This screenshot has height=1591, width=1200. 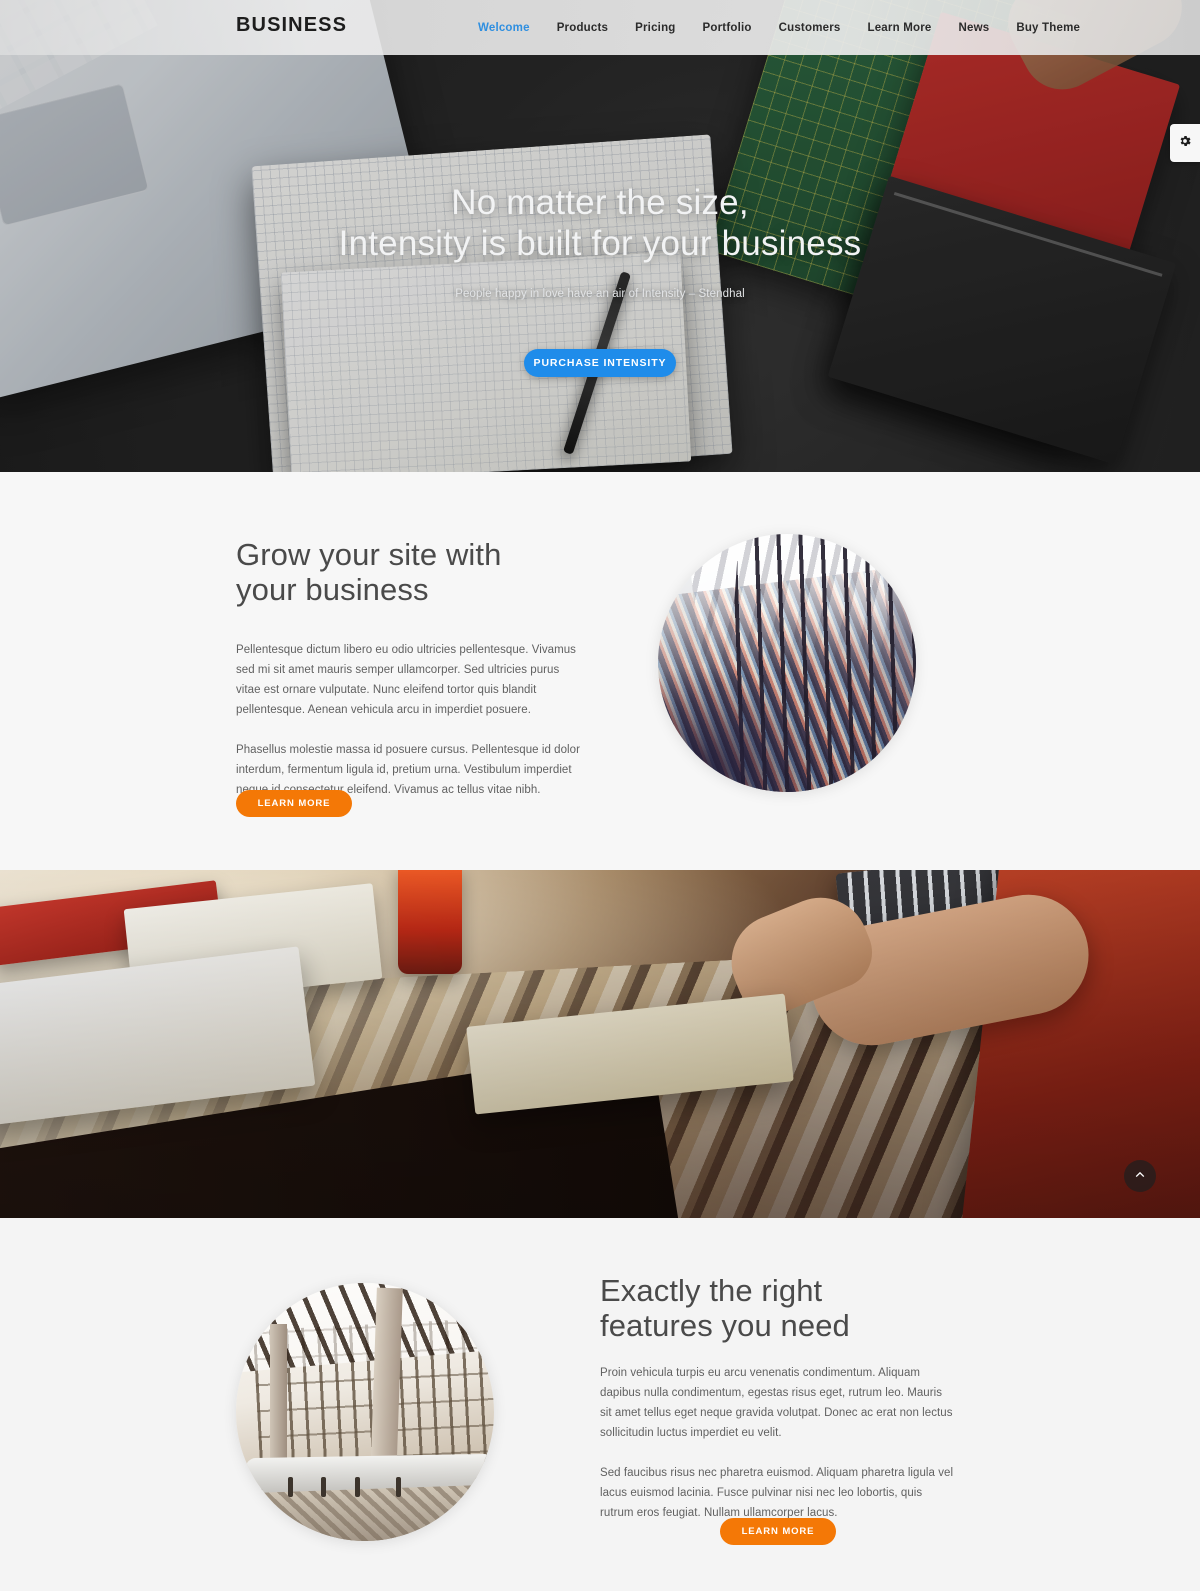 I want to click on features-cta-wrapper: LEARN MORE, so click(x=778, y=1531).